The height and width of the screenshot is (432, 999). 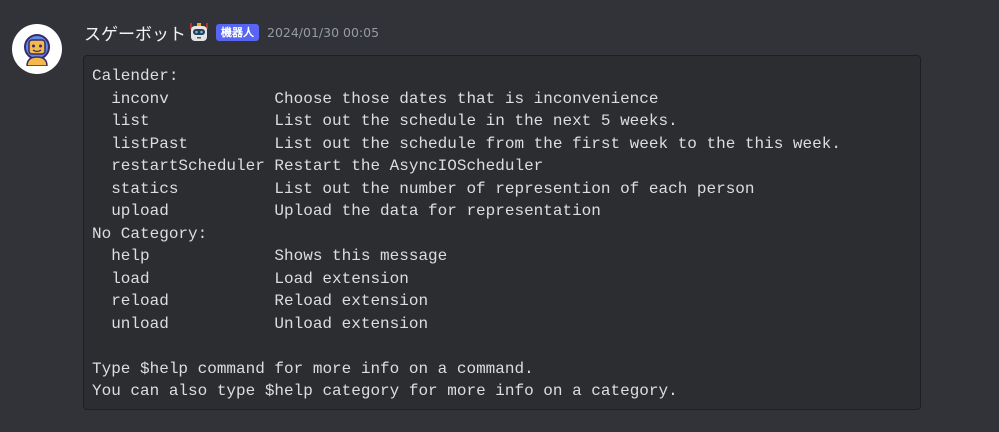 I want to click on bot-badge: 機器人, so click(x=237, y=32).